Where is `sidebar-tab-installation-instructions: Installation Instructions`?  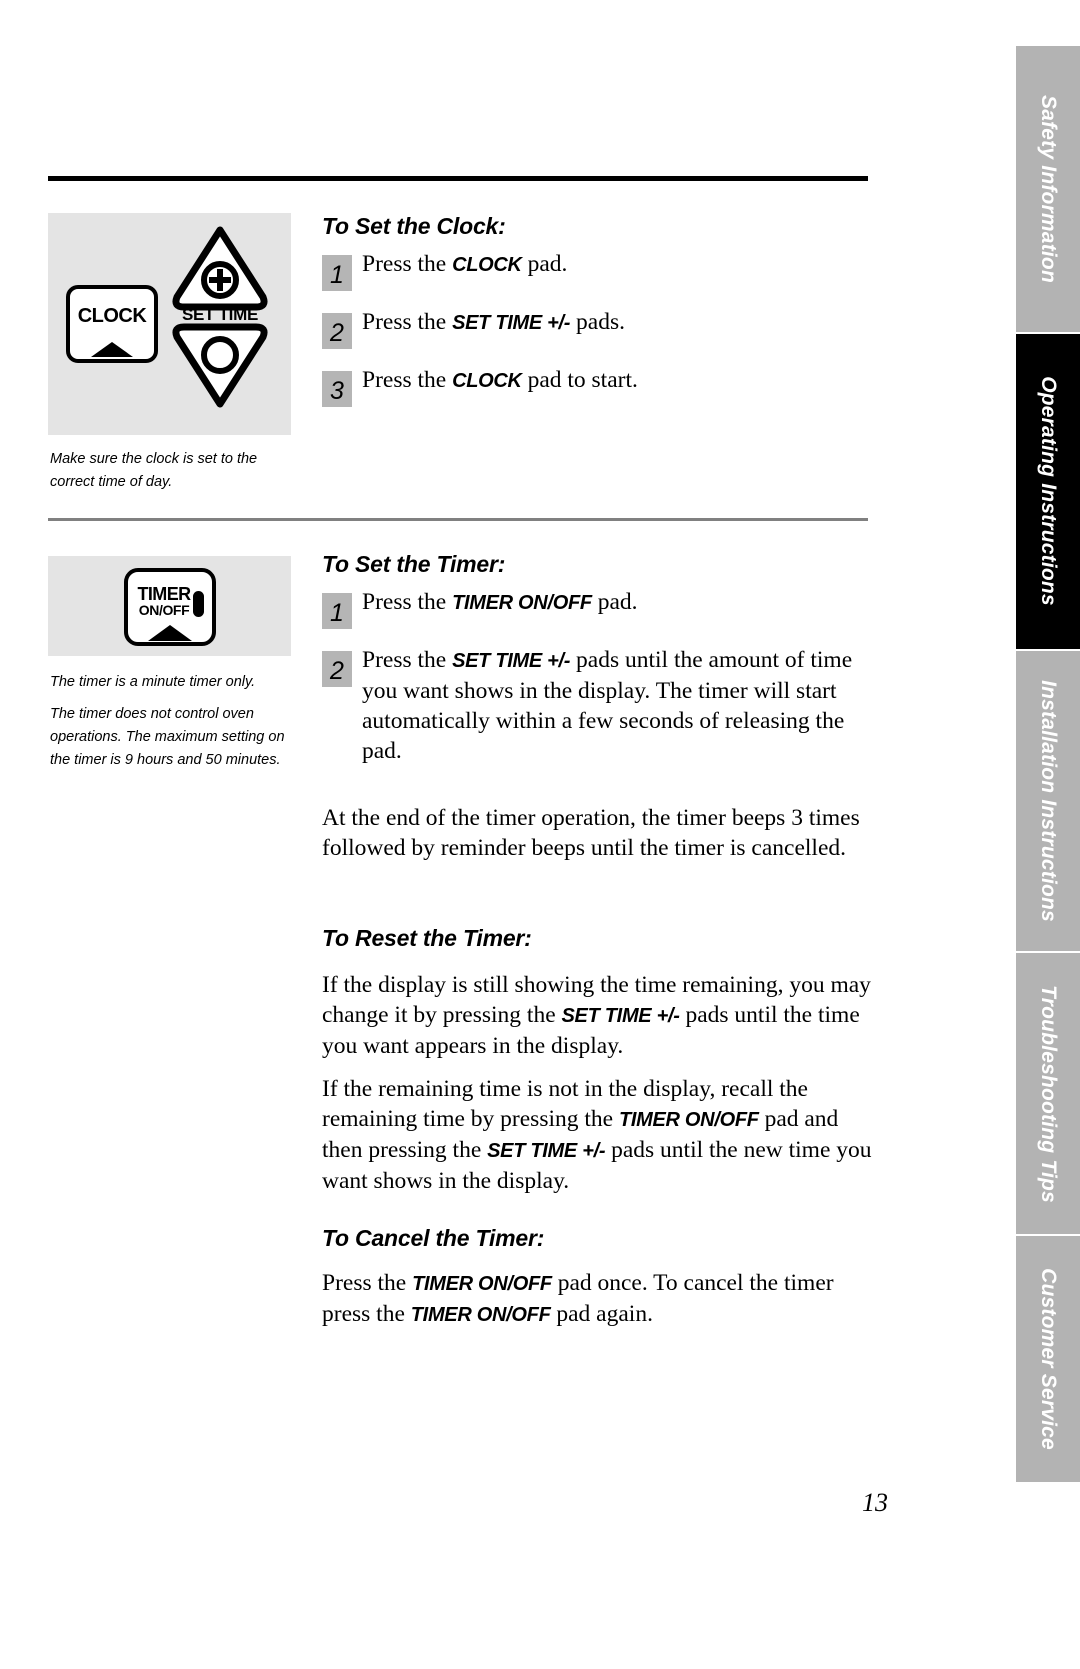 sidebar-tab-installation-instructions: Installation Instructions is located at coordinates (1048, 801).